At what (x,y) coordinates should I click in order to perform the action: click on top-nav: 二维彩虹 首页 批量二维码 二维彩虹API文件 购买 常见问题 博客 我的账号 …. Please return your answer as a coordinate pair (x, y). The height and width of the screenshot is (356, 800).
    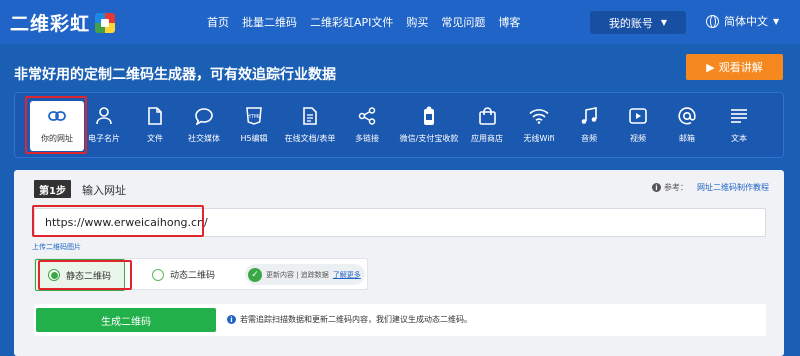
    Looking at the image, I should click on (400, 22).